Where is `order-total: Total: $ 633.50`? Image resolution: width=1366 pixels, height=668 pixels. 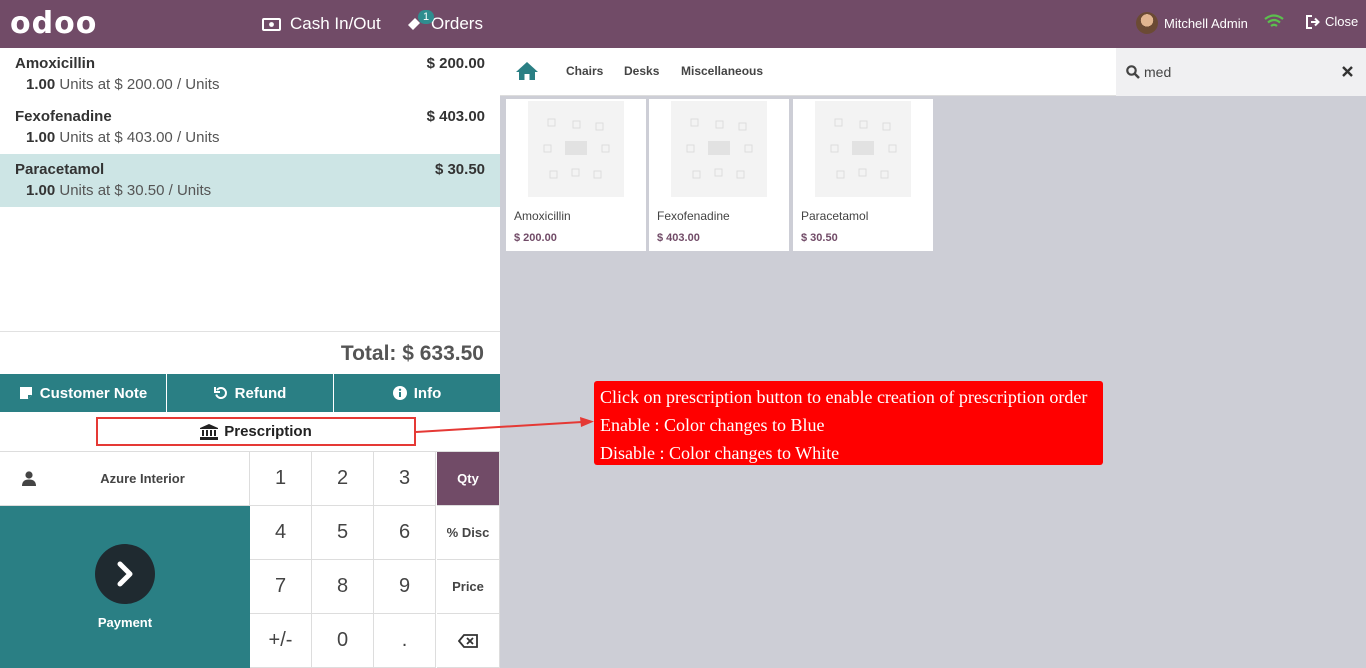 order-total: Total: $ 633.50 is located at coordinates (250, 352).